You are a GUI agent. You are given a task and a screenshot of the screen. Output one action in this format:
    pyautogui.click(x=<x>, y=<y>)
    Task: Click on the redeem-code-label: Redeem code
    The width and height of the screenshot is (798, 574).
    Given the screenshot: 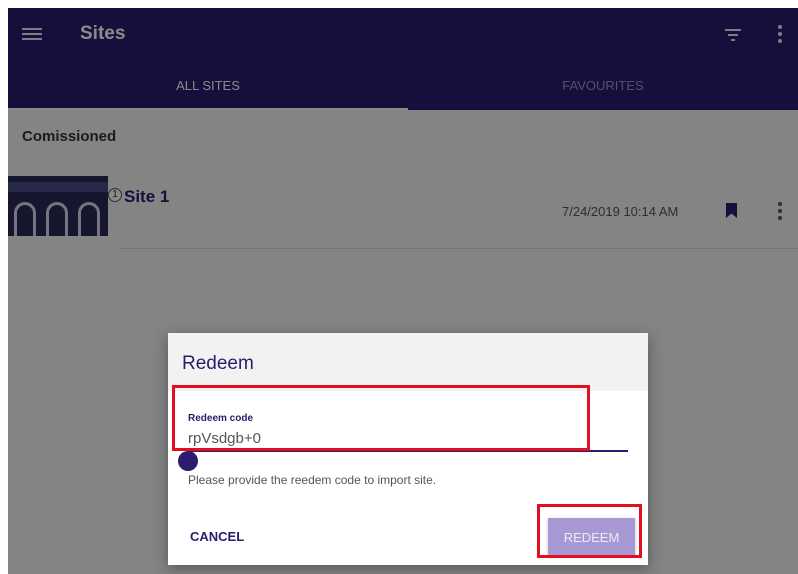 What is the action you would take?
    pyautogui.click(x=221, y=418)
    